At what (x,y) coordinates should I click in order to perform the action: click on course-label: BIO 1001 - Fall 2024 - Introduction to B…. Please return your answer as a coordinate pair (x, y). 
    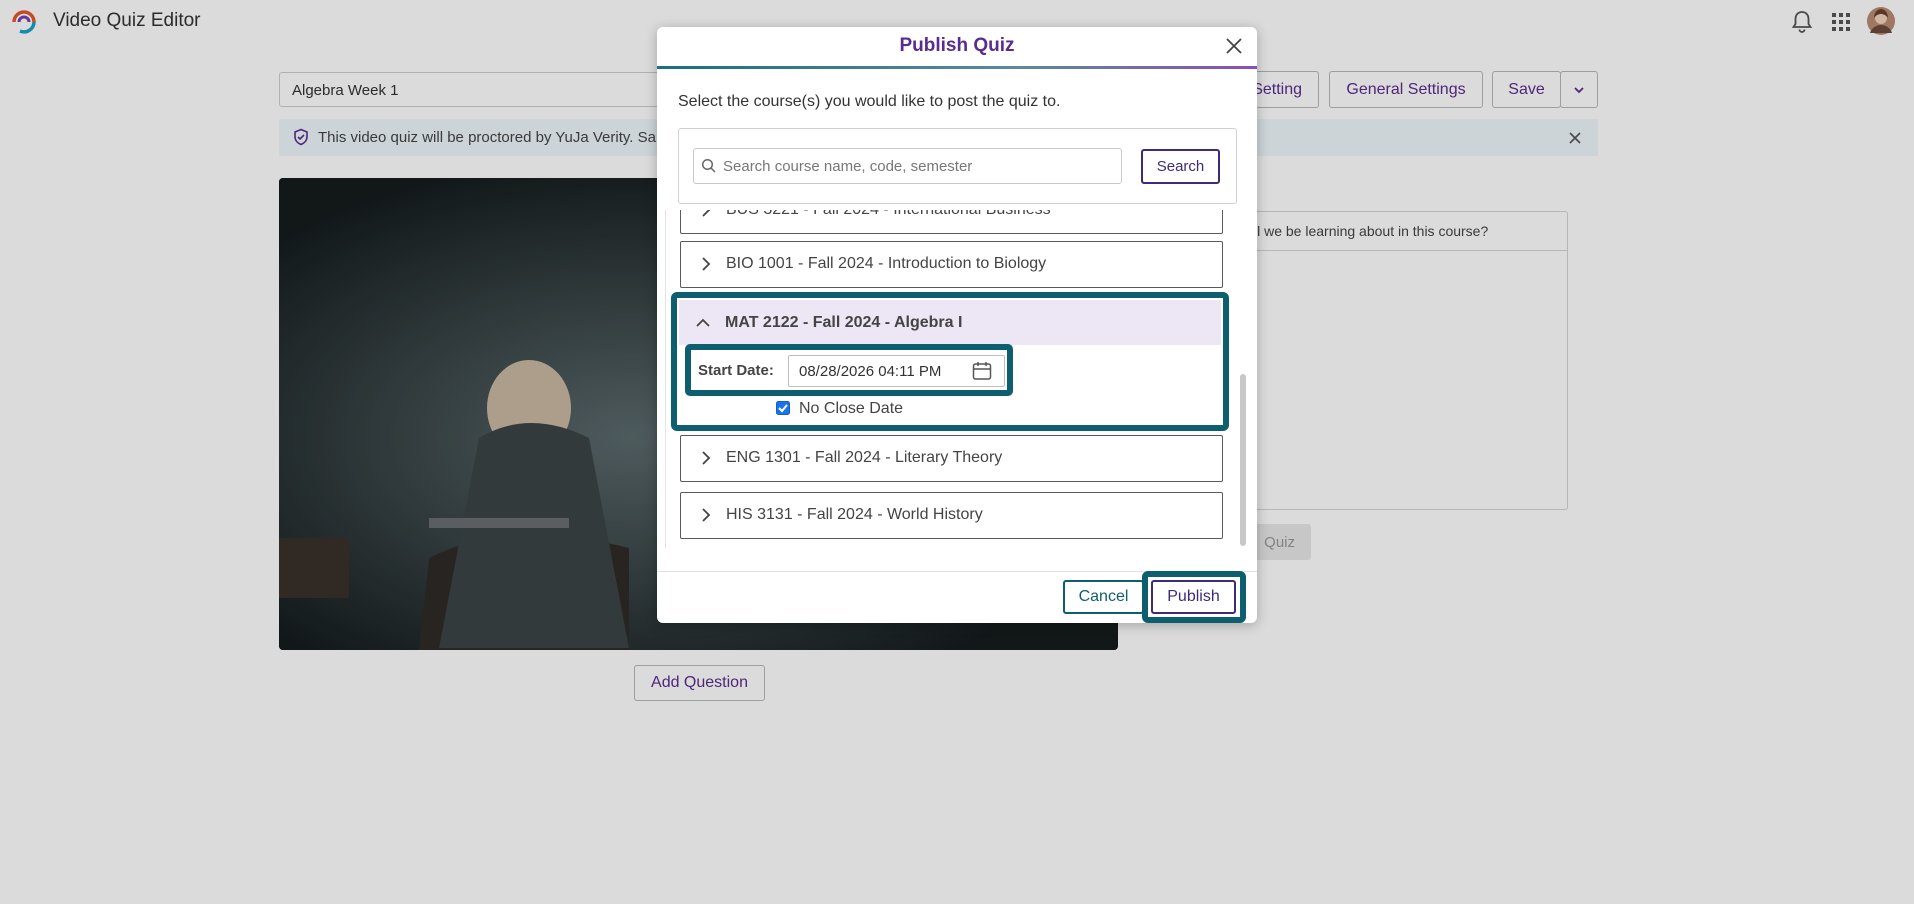
    Looking at the image, I should click on (886, 263).